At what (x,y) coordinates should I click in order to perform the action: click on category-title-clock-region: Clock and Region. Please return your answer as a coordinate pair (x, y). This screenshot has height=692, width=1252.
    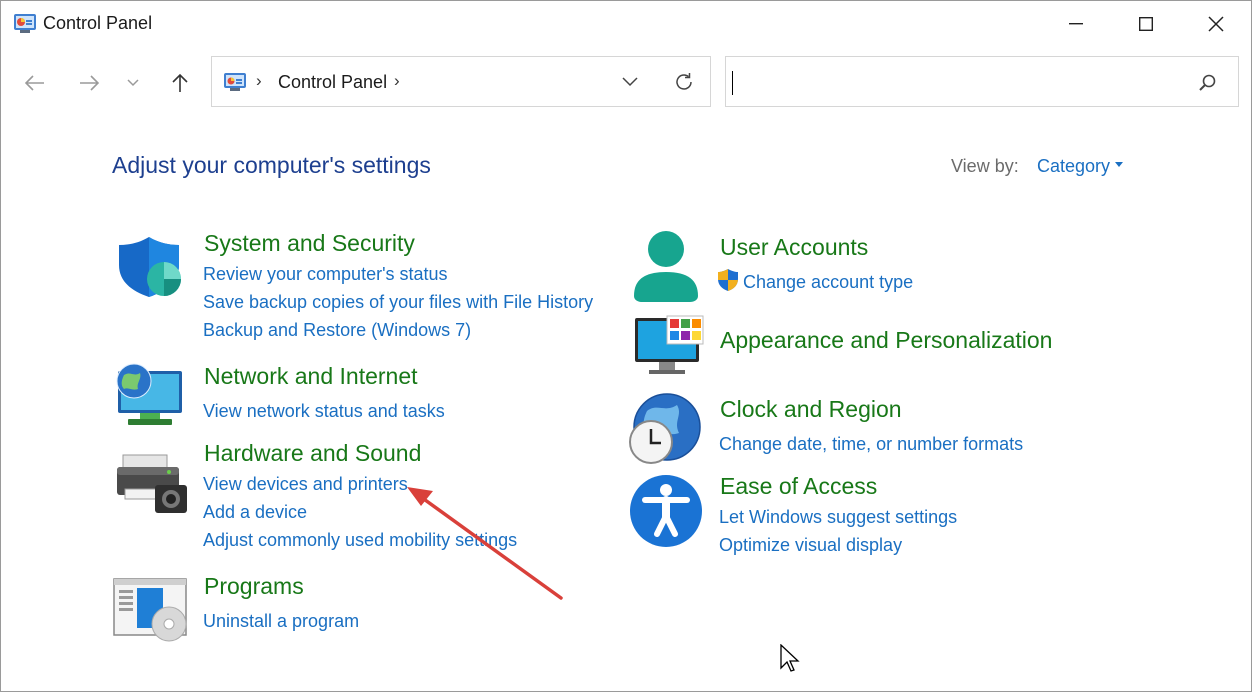
    Looking at the image, I should click on (811, 409).